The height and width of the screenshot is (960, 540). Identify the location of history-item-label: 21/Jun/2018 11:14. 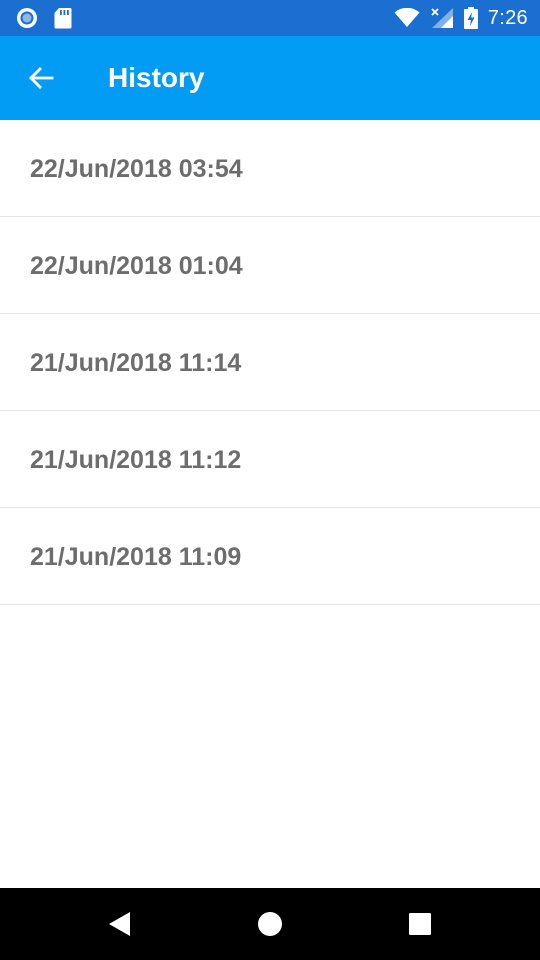
(136, 363).